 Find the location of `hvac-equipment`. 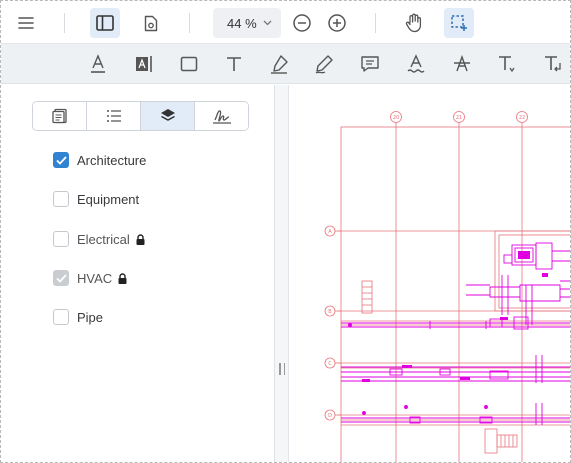

hvac-equipment is located at coordinates (455, 316).